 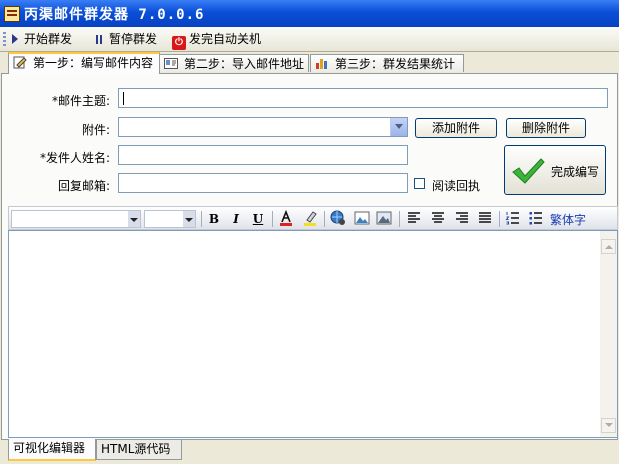 I want to click on delete-attachment-button: 删除附件, so click(x=546, y=128).